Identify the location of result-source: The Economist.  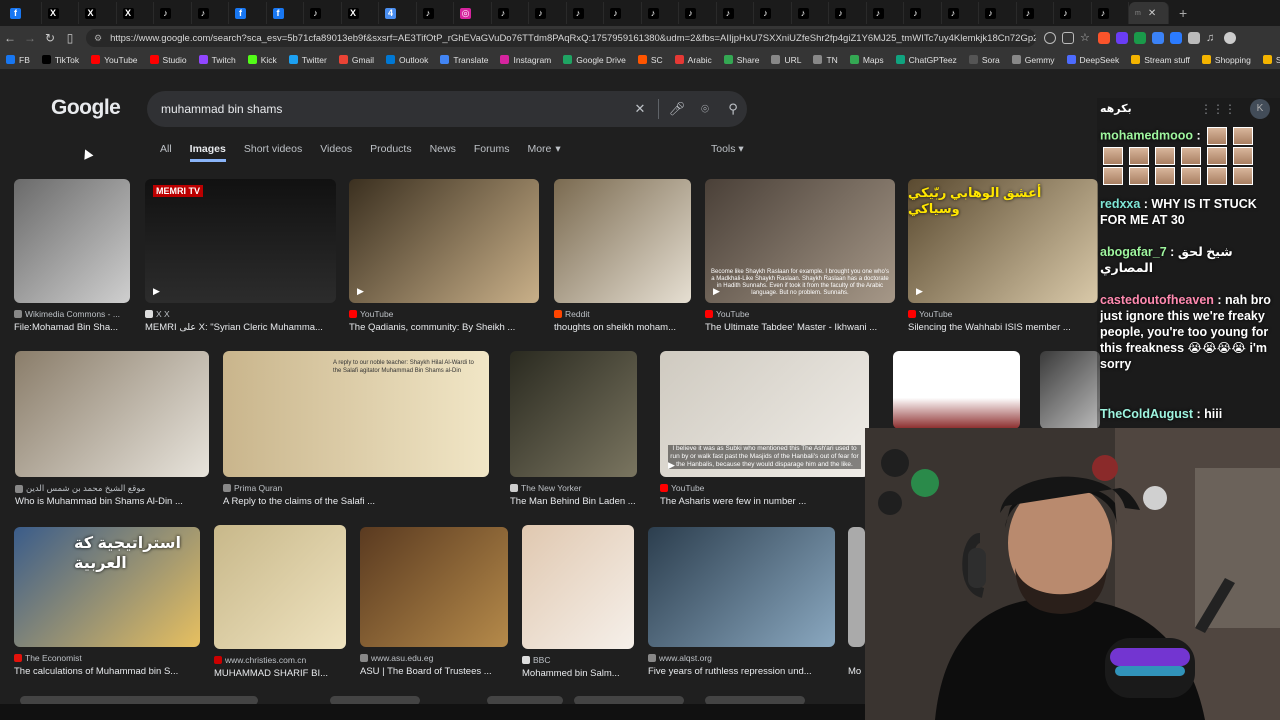
(48, 658).